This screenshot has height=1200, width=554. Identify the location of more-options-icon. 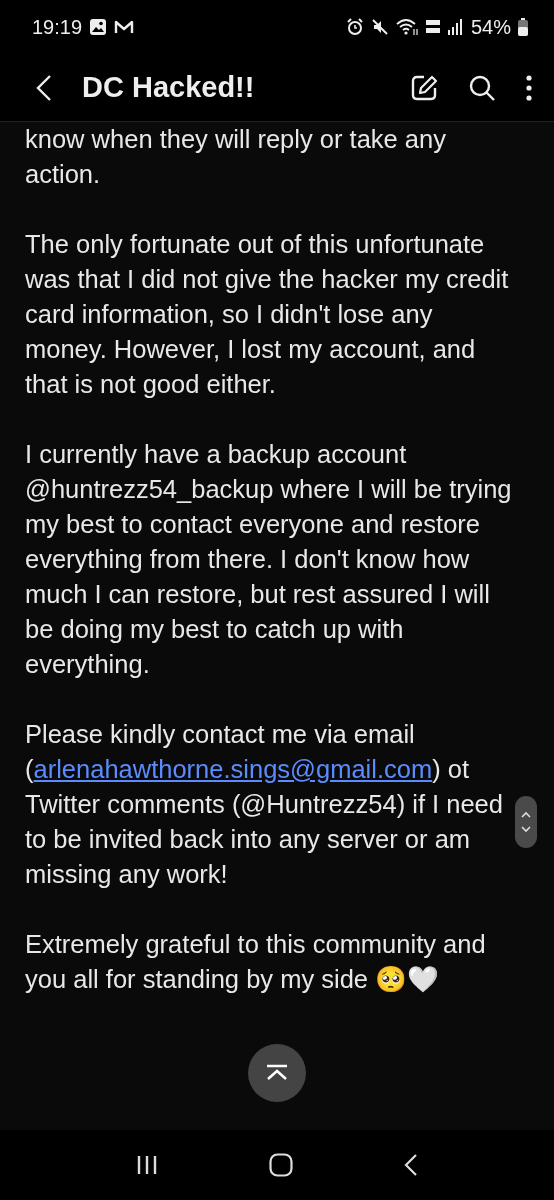
(529, 87).